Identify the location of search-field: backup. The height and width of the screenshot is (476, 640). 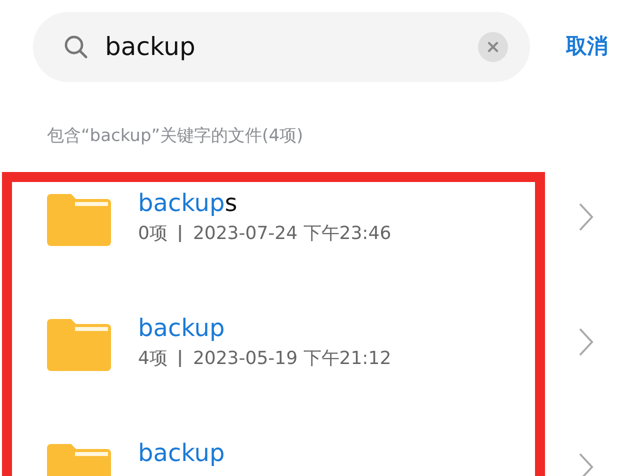
(291, 47).